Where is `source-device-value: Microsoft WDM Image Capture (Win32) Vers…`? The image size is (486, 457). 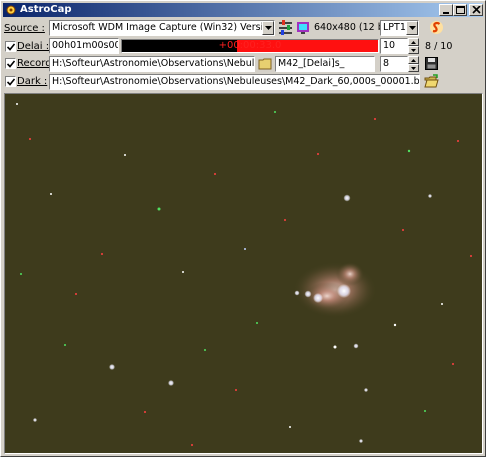 source-device-value: Microsoft WDM Image Capture (Win32) Vers… is located at coordinates (163, 27).